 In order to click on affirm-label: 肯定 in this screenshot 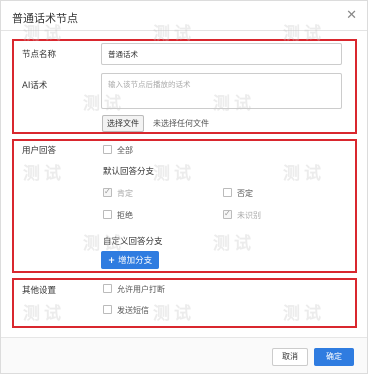, I will do `click(125, 193)`.